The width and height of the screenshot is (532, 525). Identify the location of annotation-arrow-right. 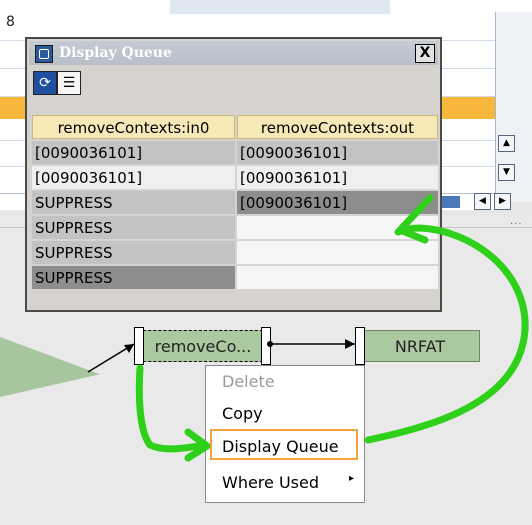
(446, 334).